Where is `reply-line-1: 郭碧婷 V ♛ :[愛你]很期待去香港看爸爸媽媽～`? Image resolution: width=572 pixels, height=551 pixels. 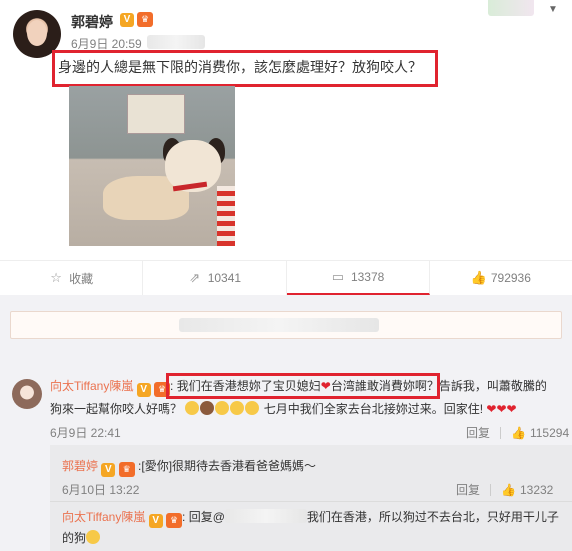
reply-line-1: 郭碧婷 V ♛ :[愛你]很期待去香港看爸爸媽媽～ is located at coordinates (189, 467).